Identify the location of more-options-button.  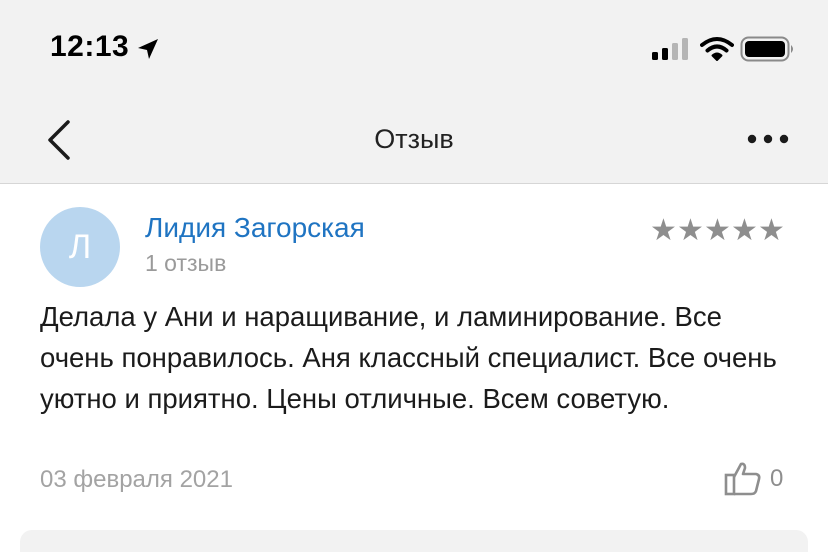
(768, 139).